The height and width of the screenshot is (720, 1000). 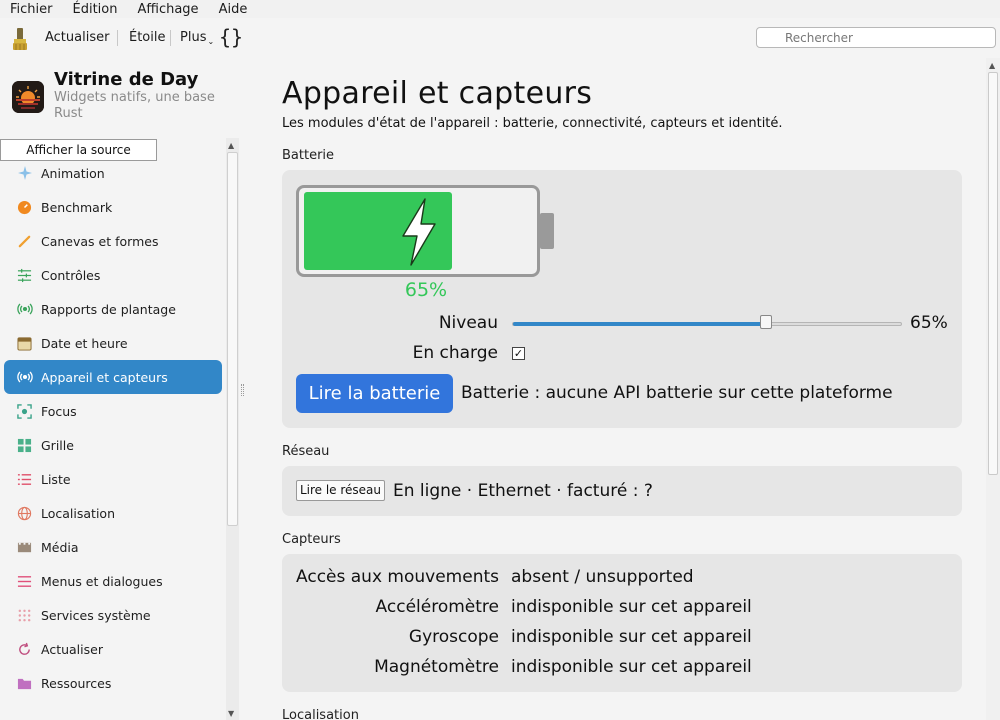 What do you see at coordinates (113, 649) in the screenshot?
I see `sidebar-item-refresh: Actualiser` at bounding box center [113, 649].